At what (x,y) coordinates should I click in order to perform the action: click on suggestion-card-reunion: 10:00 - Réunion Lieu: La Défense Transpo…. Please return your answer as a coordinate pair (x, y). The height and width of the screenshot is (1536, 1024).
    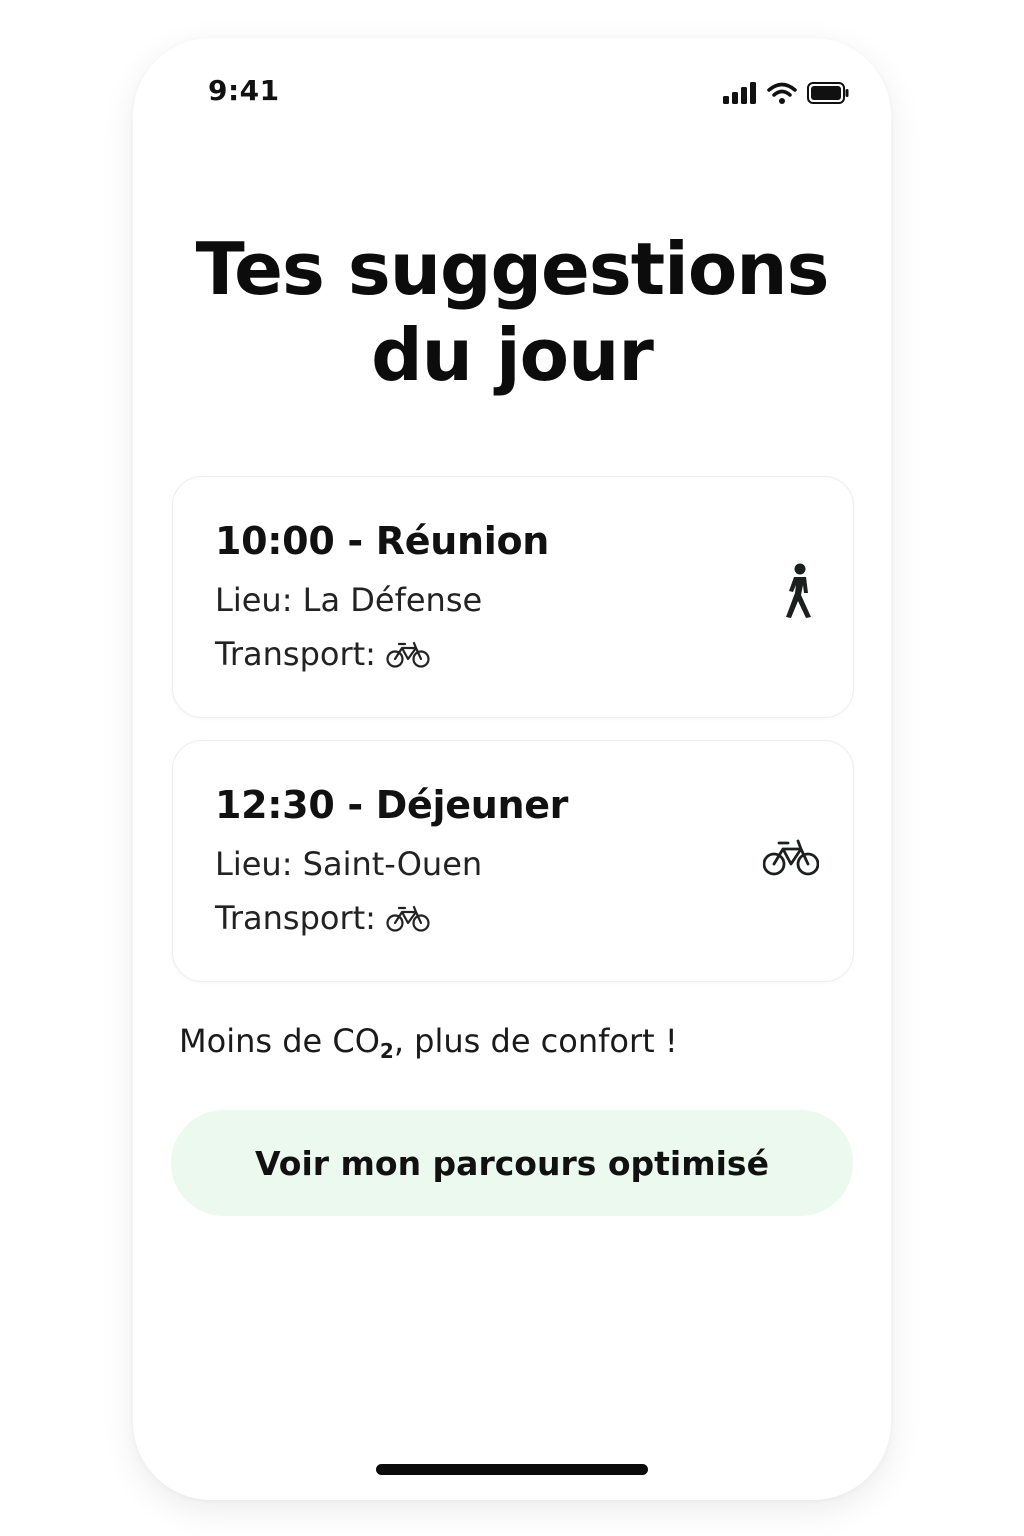
    Looking at the image, I should click on (513, 597).